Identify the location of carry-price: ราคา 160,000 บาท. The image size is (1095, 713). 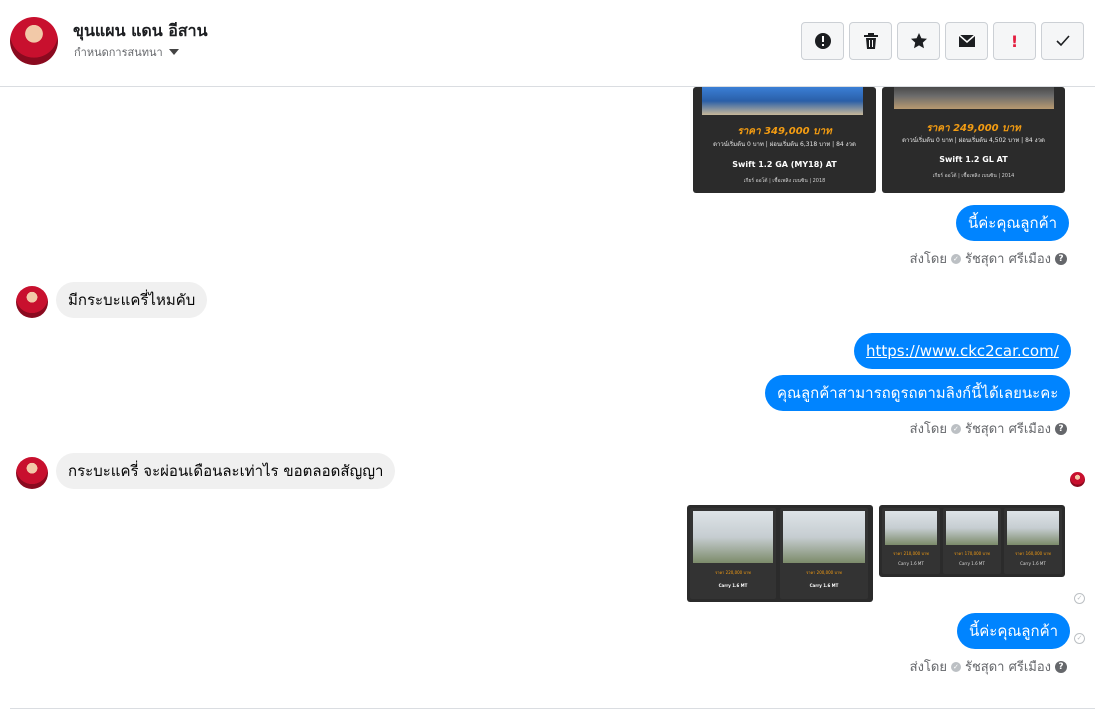
(1033, 553).